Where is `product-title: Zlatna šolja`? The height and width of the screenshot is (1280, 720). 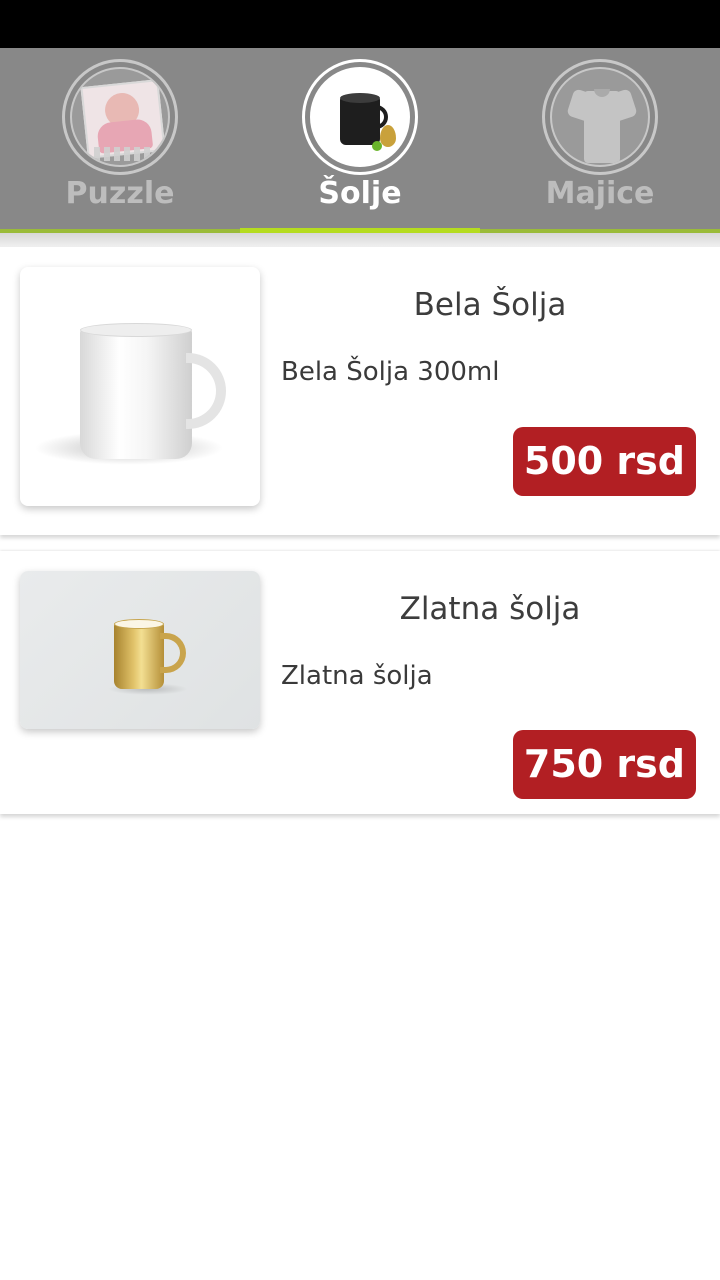 product-title: Zlatna šolja is located at coordinates (490, 609).